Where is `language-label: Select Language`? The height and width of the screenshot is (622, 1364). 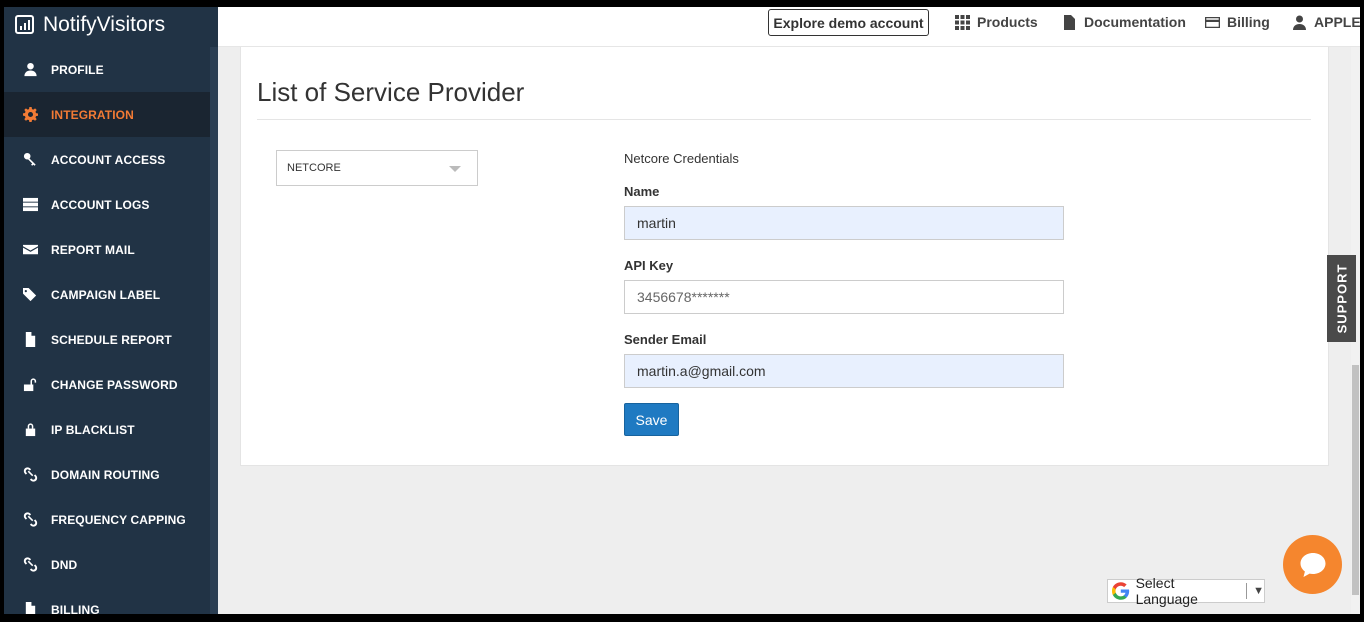
language-label: Select Language is located at coordinates (1166, 591).